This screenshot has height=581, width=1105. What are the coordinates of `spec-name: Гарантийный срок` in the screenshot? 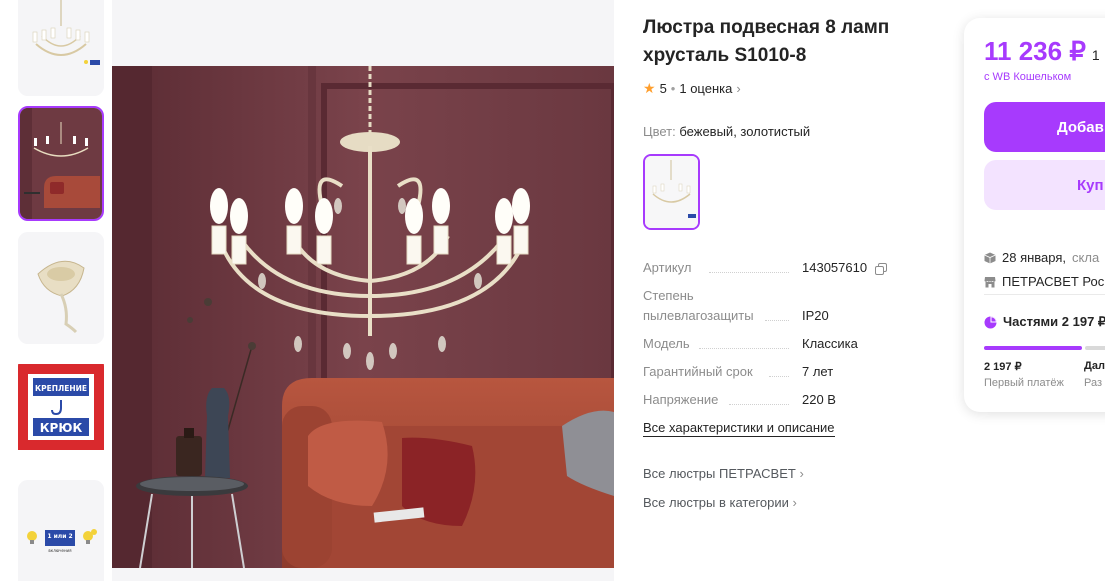 It's located at (698, 371).